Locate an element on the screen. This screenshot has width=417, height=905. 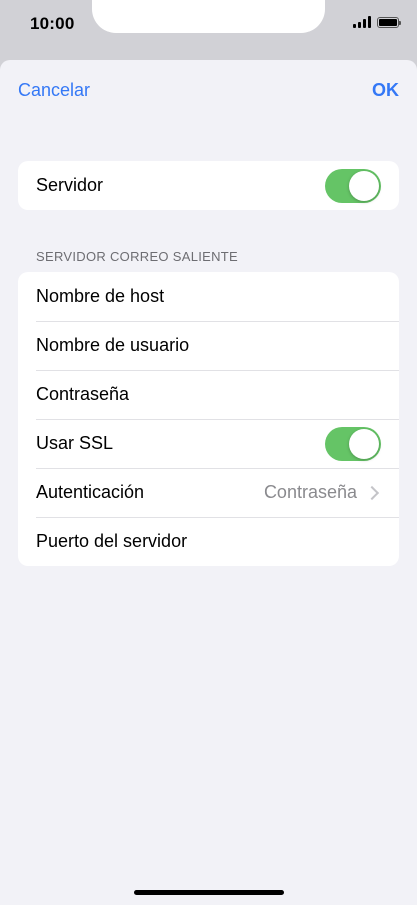
status-icons is located at coordinates (377, 22).